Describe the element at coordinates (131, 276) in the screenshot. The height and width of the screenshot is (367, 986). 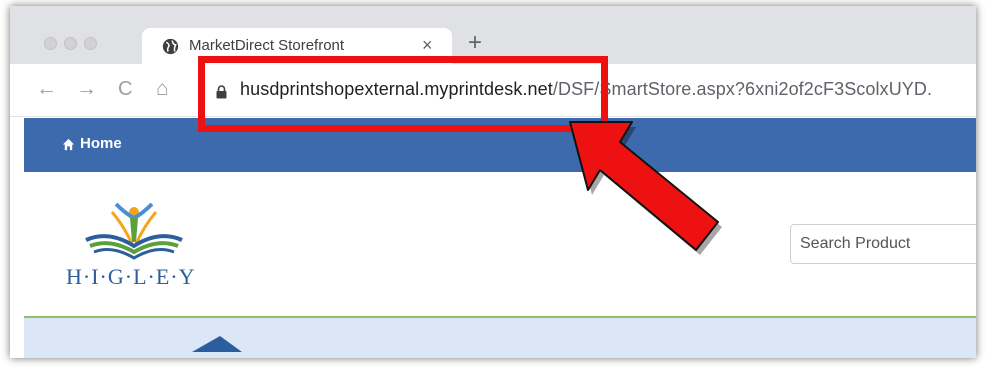
I see `logo-wordmark: H·I·G·L·E·Y` at that location.